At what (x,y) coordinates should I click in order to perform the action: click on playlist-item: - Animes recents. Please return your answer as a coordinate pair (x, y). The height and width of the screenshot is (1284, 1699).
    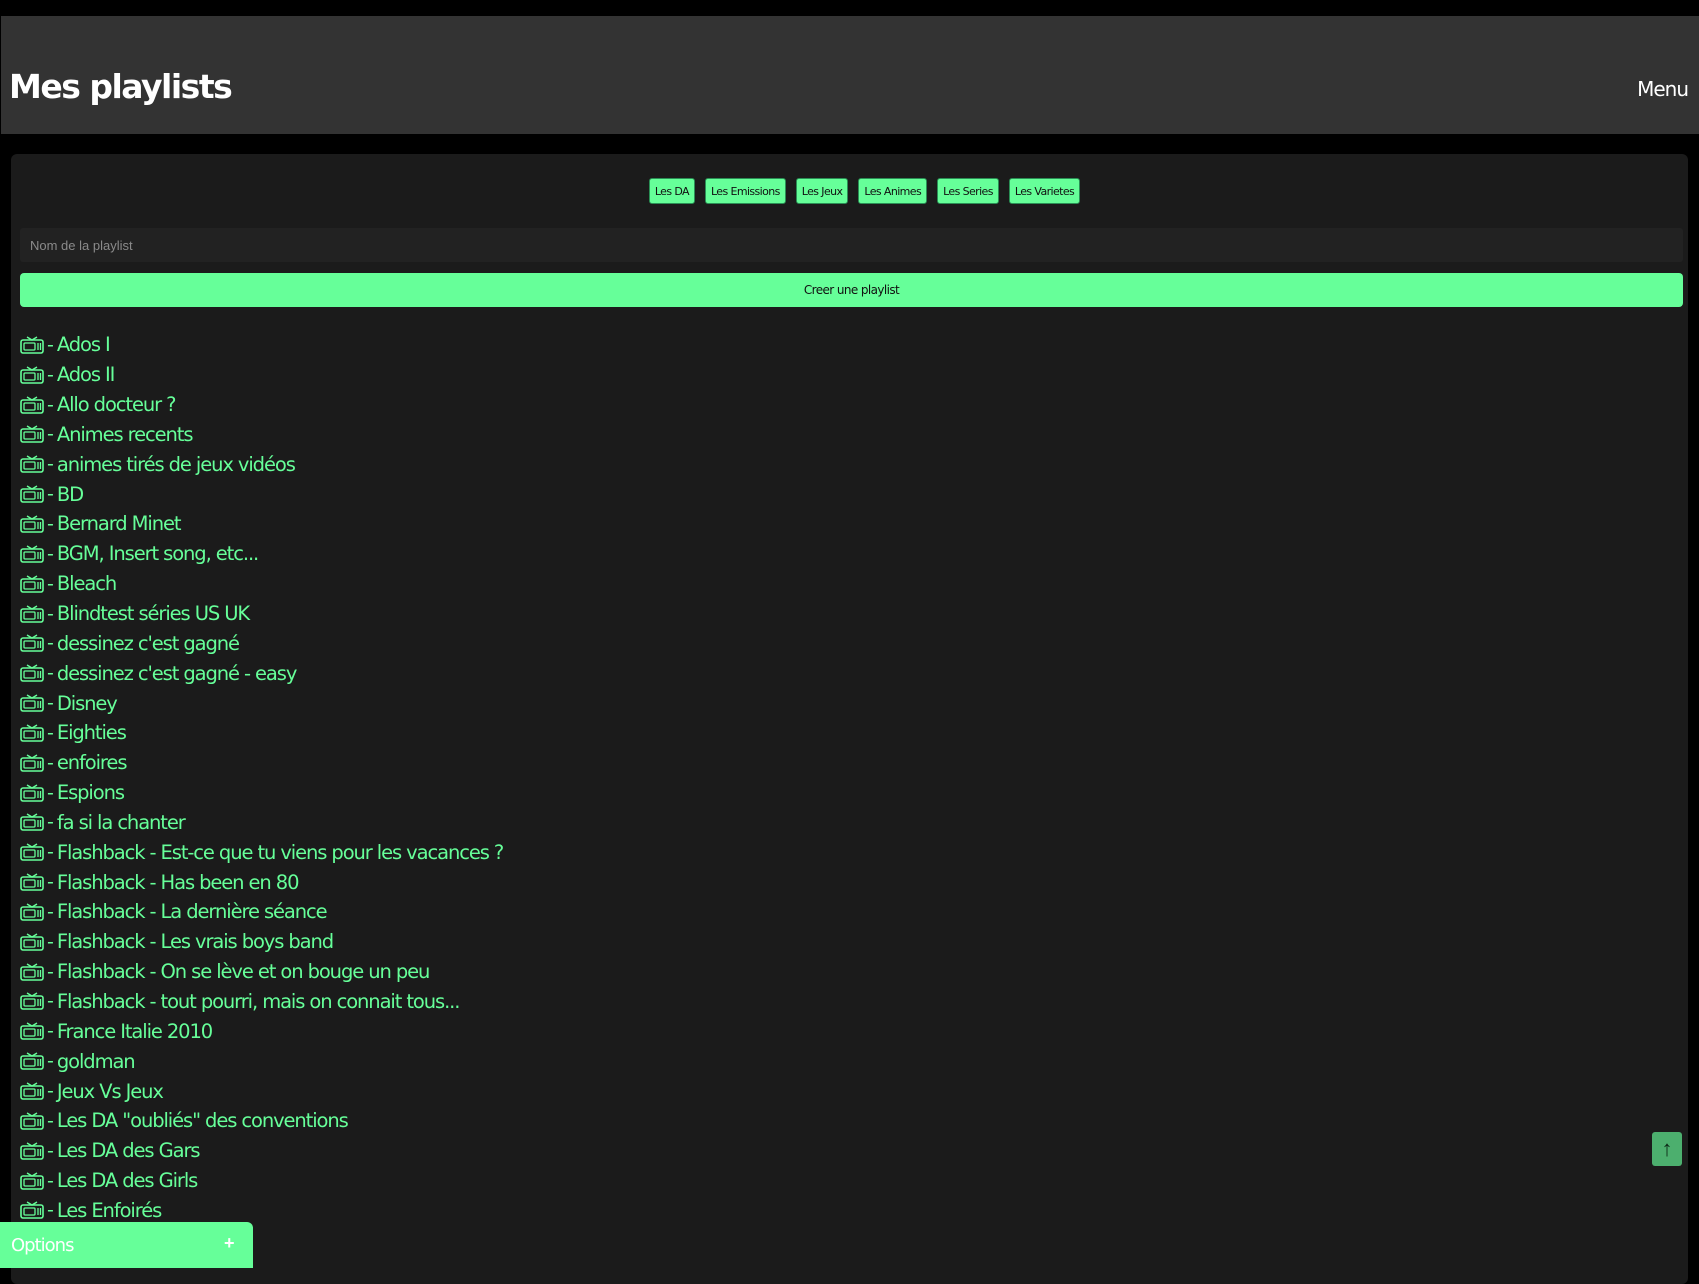
    Looking at the image, I should click on (261, 435).